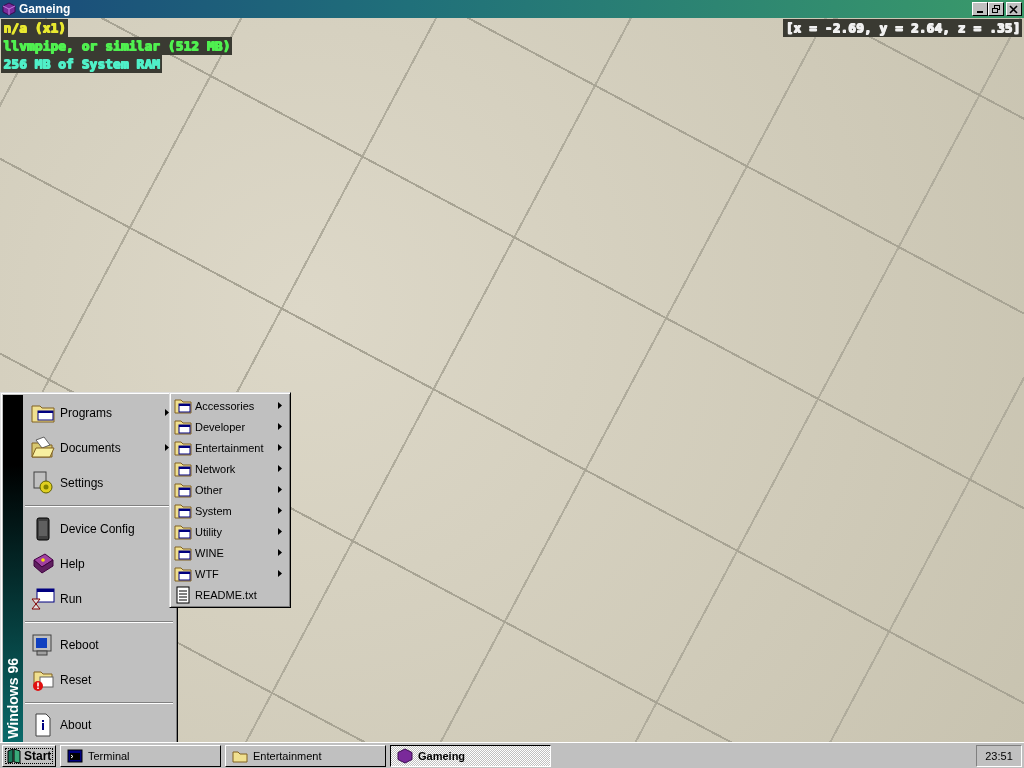 The image size is (1024, 768). Describe the element at coordinates (305, 755) in the screenshot. I see `taskbar-button: Entertainment` at that location.